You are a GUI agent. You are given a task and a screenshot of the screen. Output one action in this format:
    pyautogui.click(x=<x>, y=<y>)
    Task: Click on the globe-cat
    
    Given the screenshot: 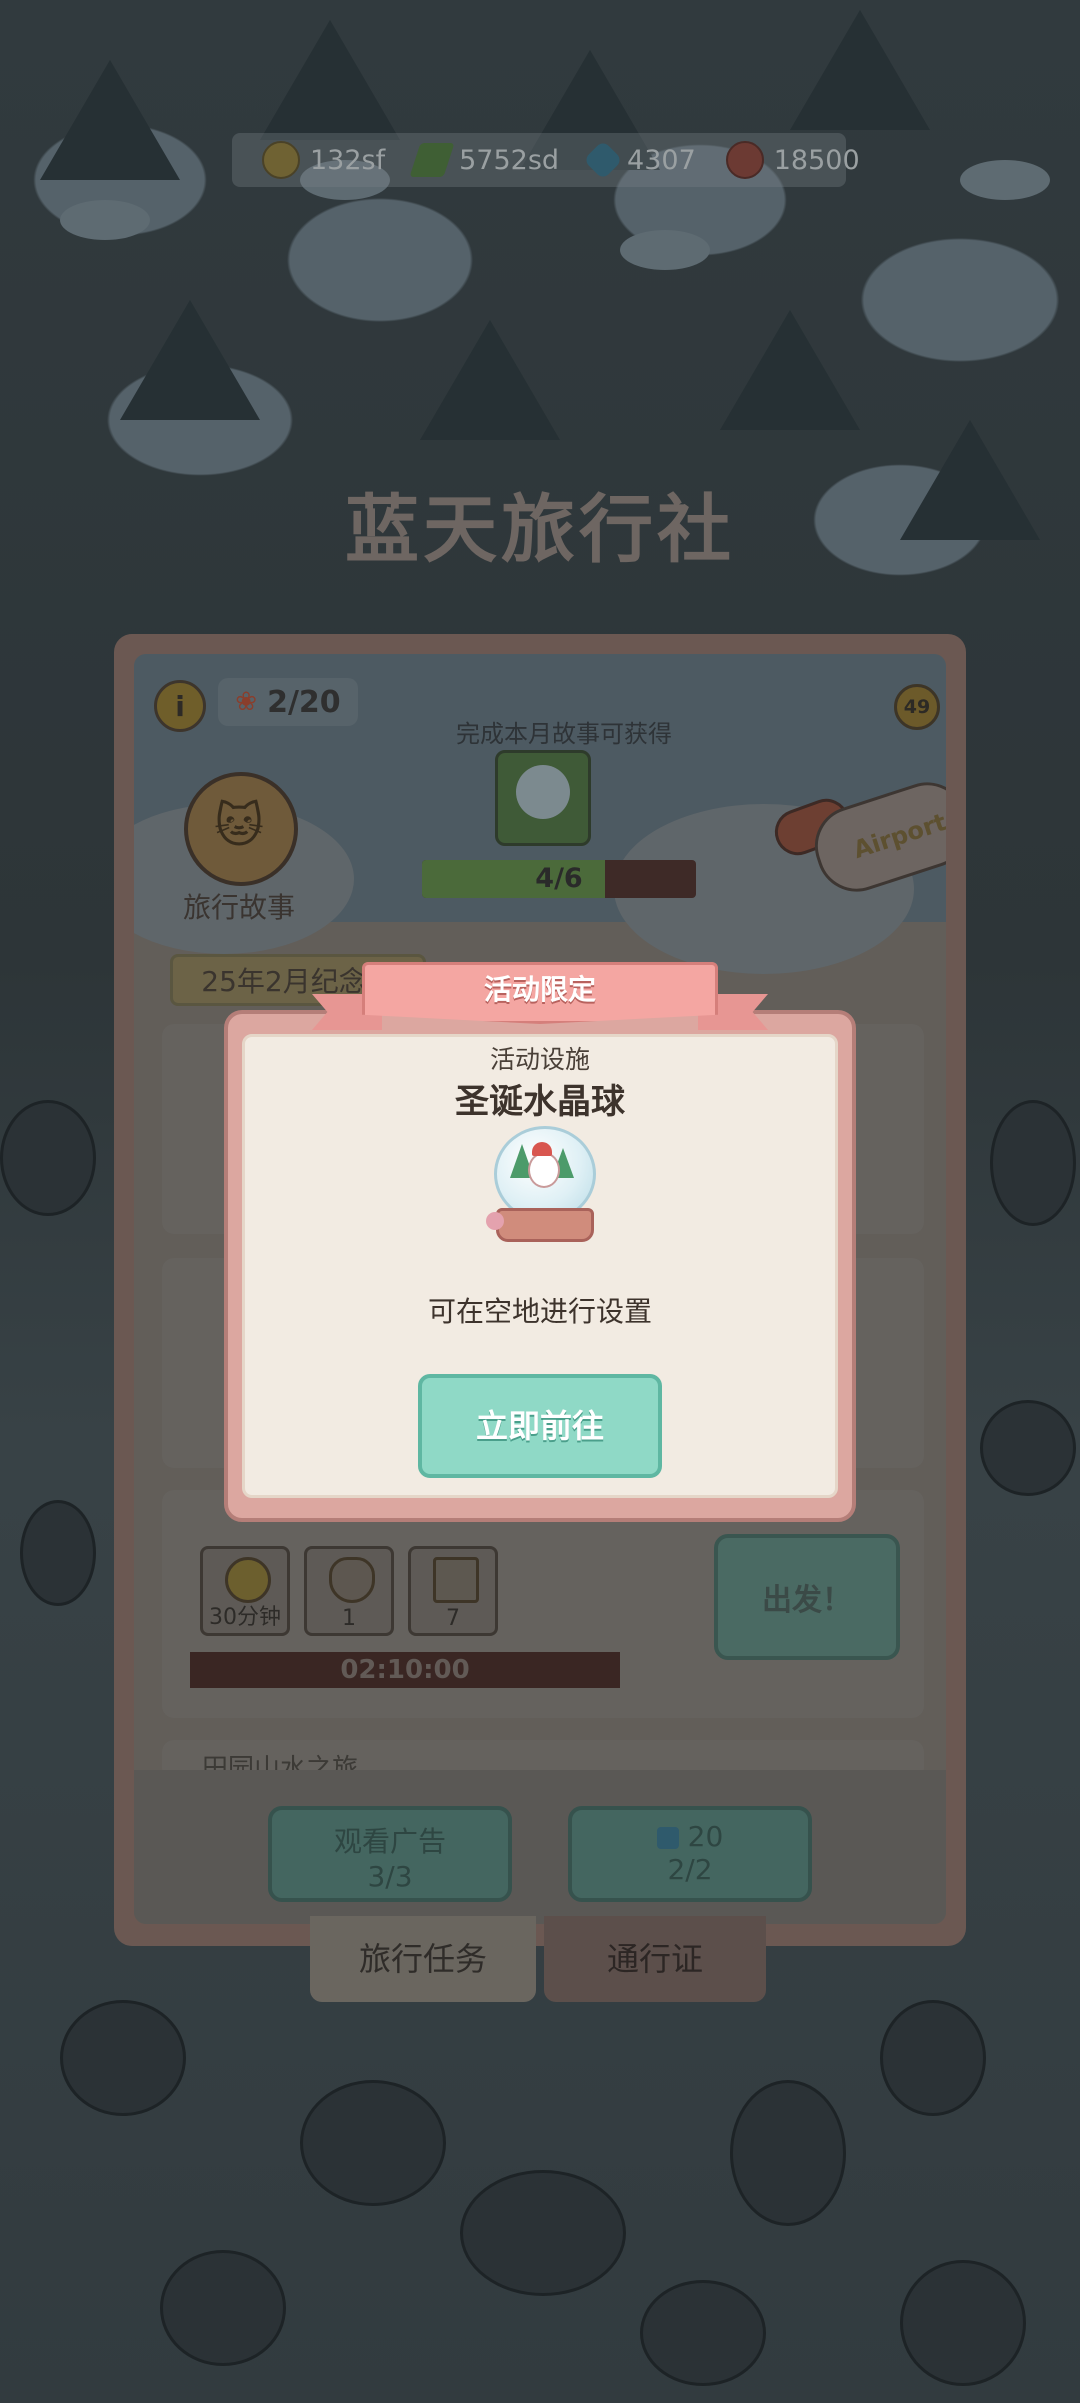 What is the action you would take?
    pyautogui.click(x=544, y=1170)
    